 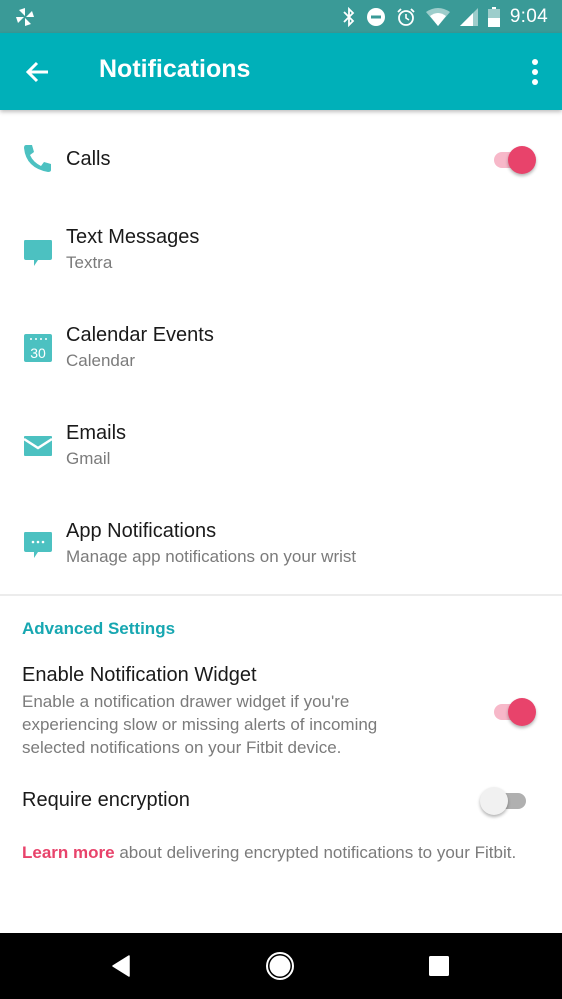 I want to click on status-time: 9:04, so click(x=528, y=16).